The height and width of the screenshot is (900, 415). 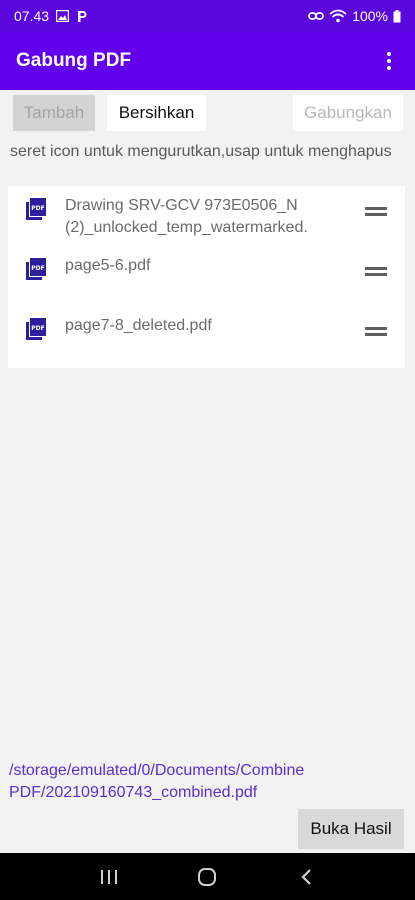 I want to click on bersihkan-button: Bersihkan, so click(x=156, y=113).